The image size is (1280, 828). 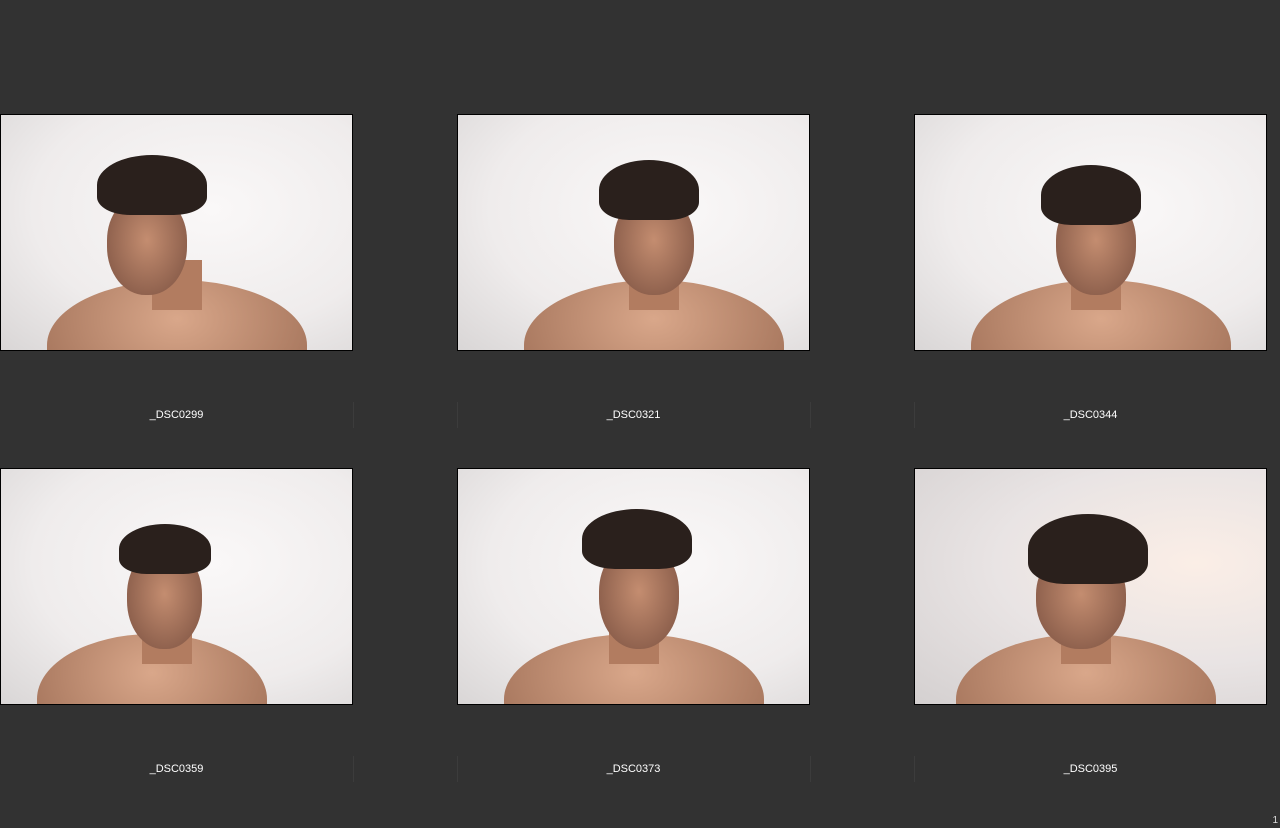 What do you see at coordinates (1090, 415) in the screenshot?
I see `photo-filename: _DSC0344` at bounding box center [1090, 415].